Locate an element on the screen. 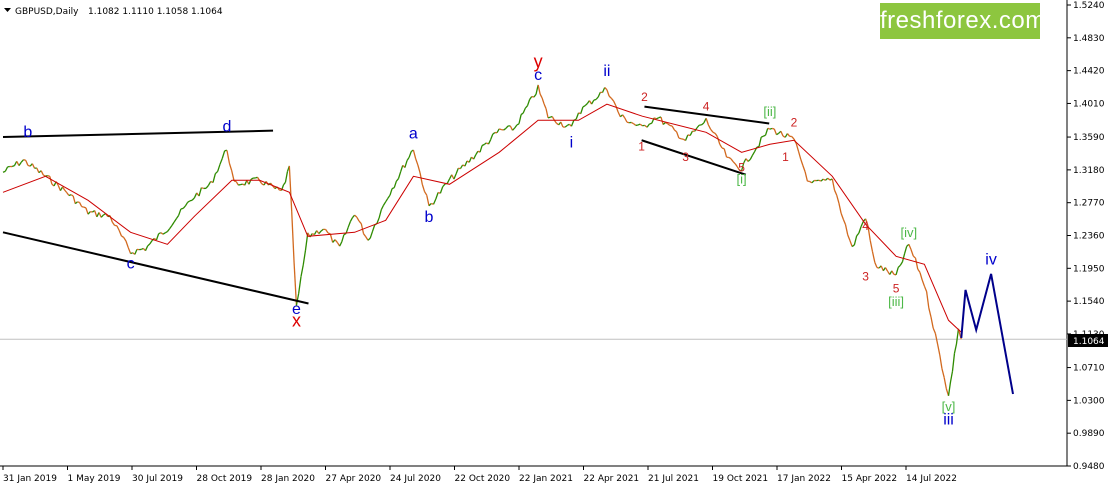  triangle-down-icon is located at coordinates (7, 10).